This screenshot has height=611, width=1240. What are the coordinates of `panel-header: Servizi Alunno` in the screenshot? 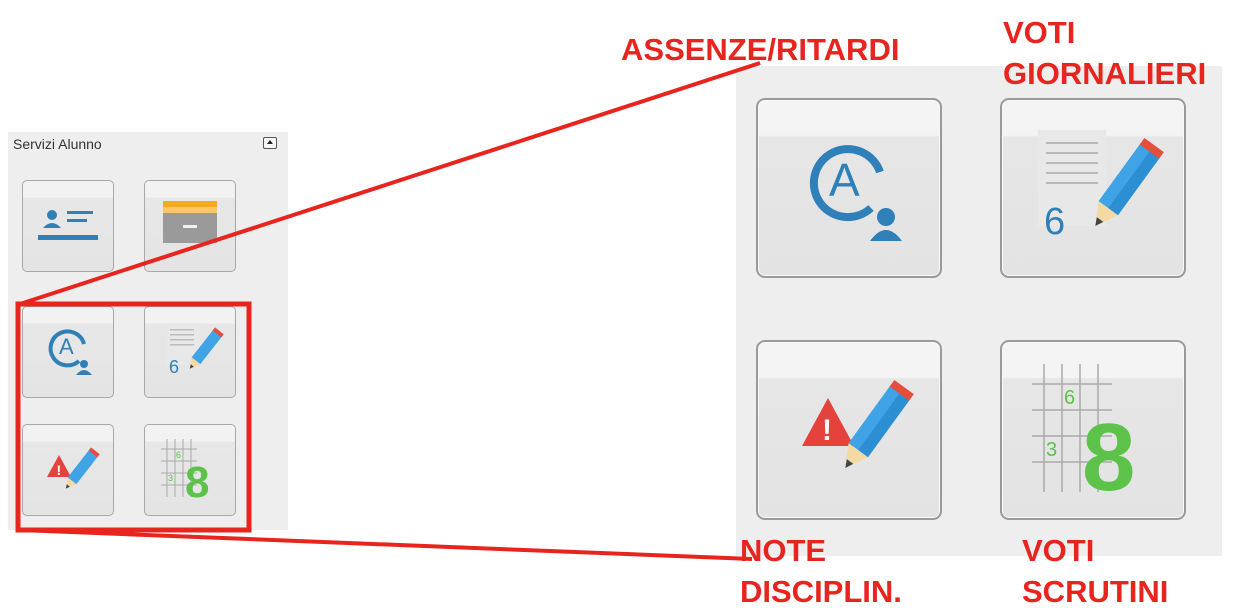 It's located at (148, 144).